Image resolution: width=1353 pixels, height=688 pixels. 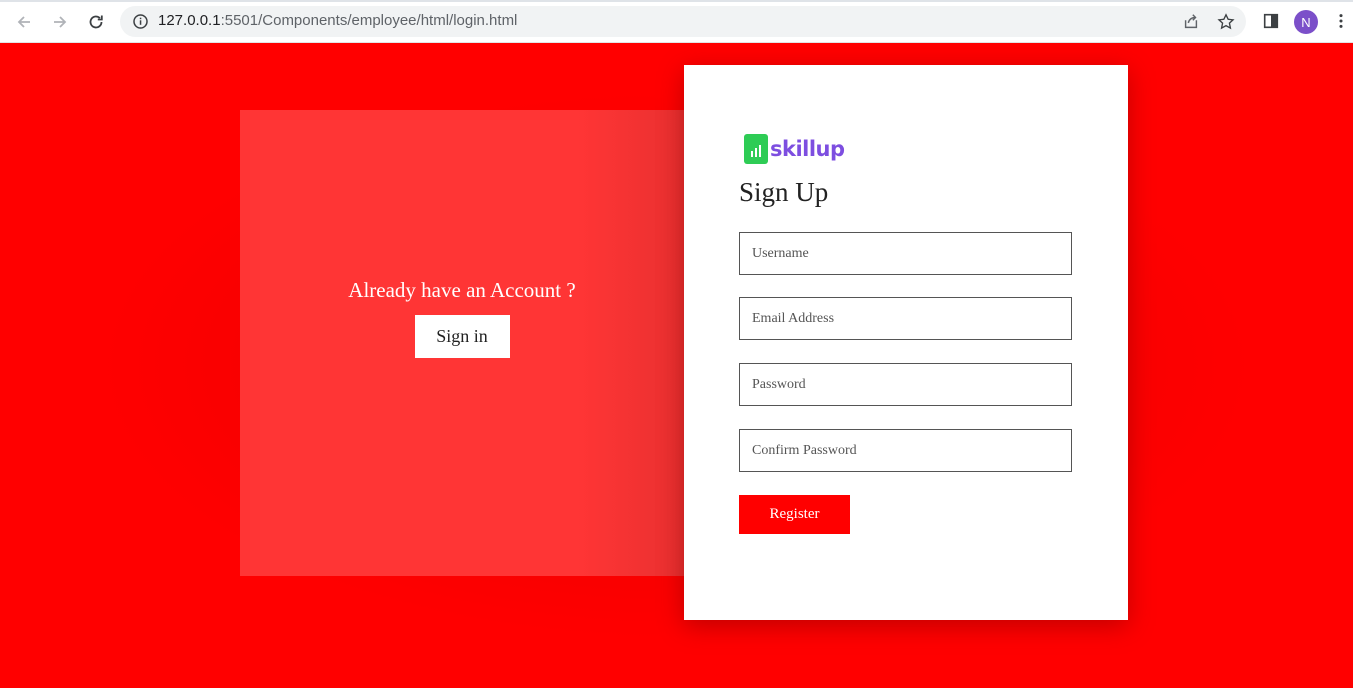 I want to click on logo-text: skillup, so click(x=807, y=149).